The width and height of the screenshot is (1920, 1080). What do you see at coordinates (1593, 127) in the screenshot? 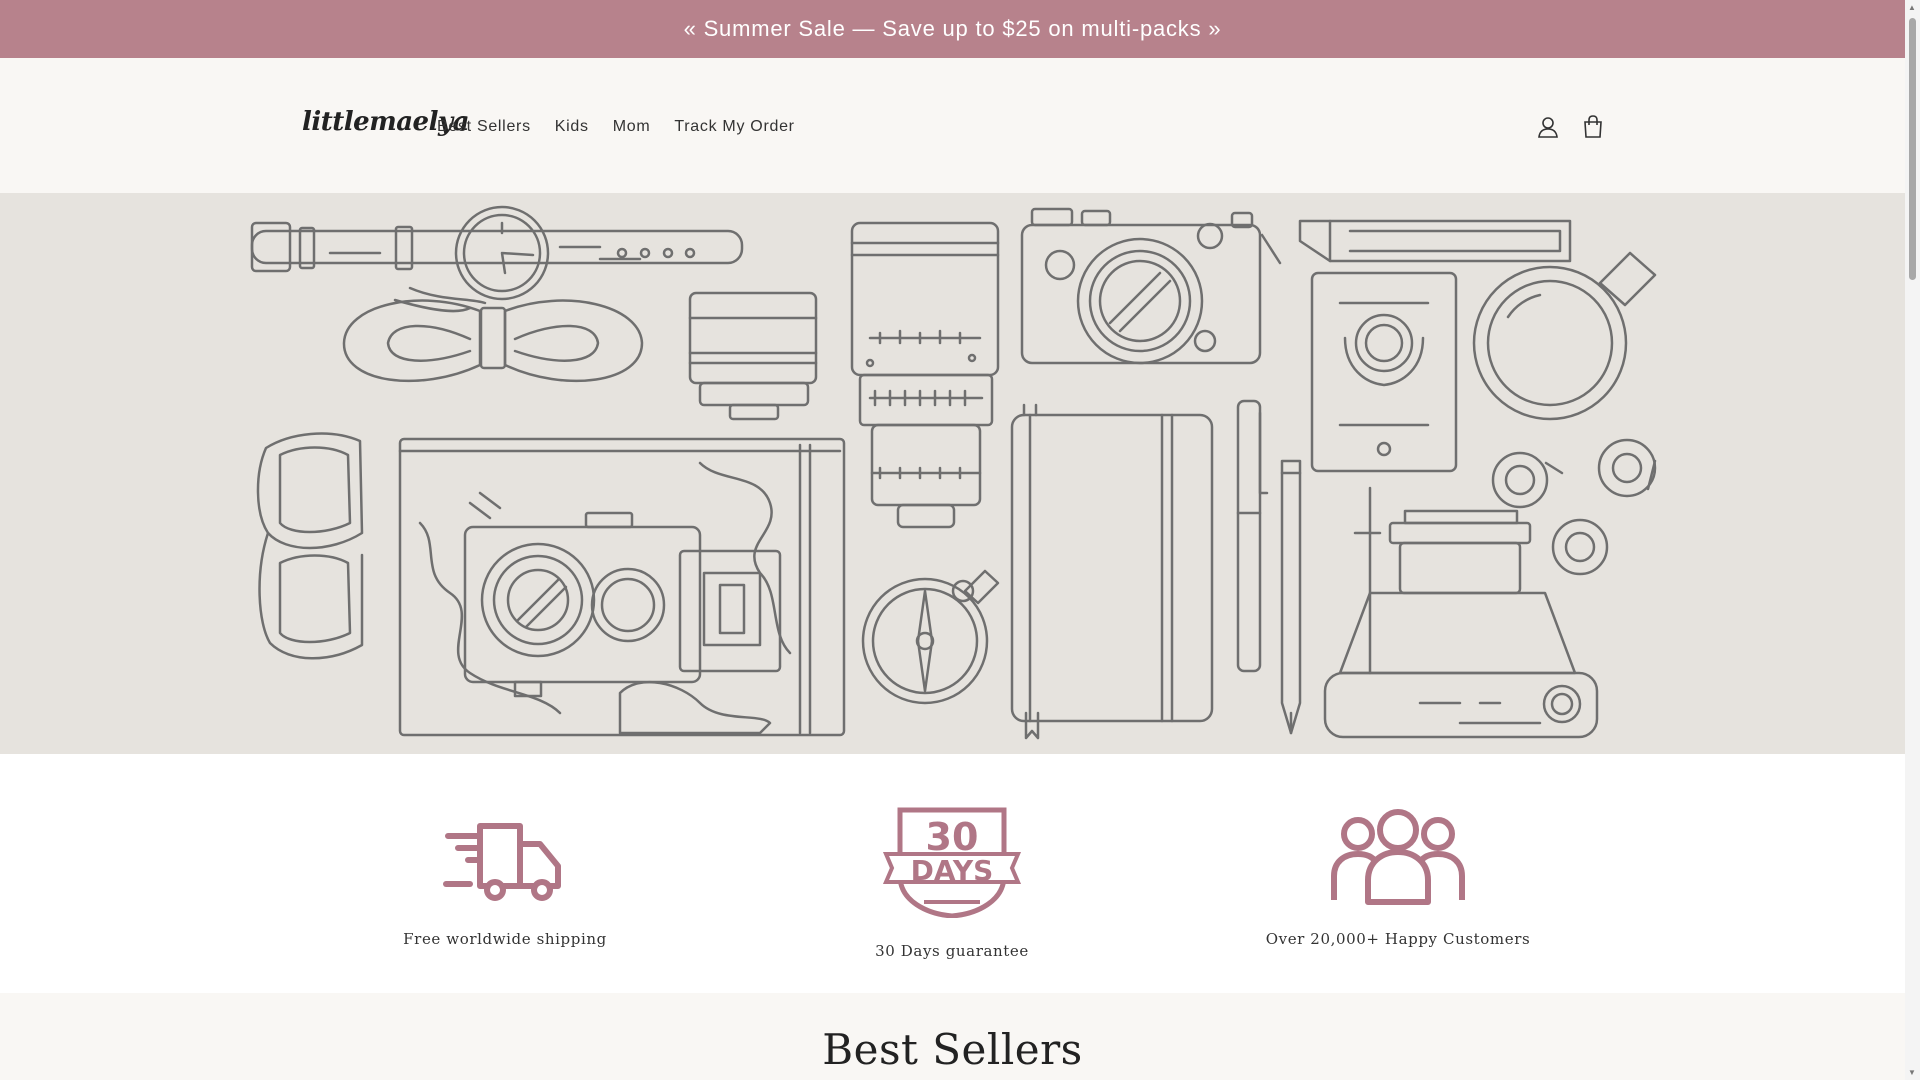
I see `cart-icon` at bounding box center [1593, 127].